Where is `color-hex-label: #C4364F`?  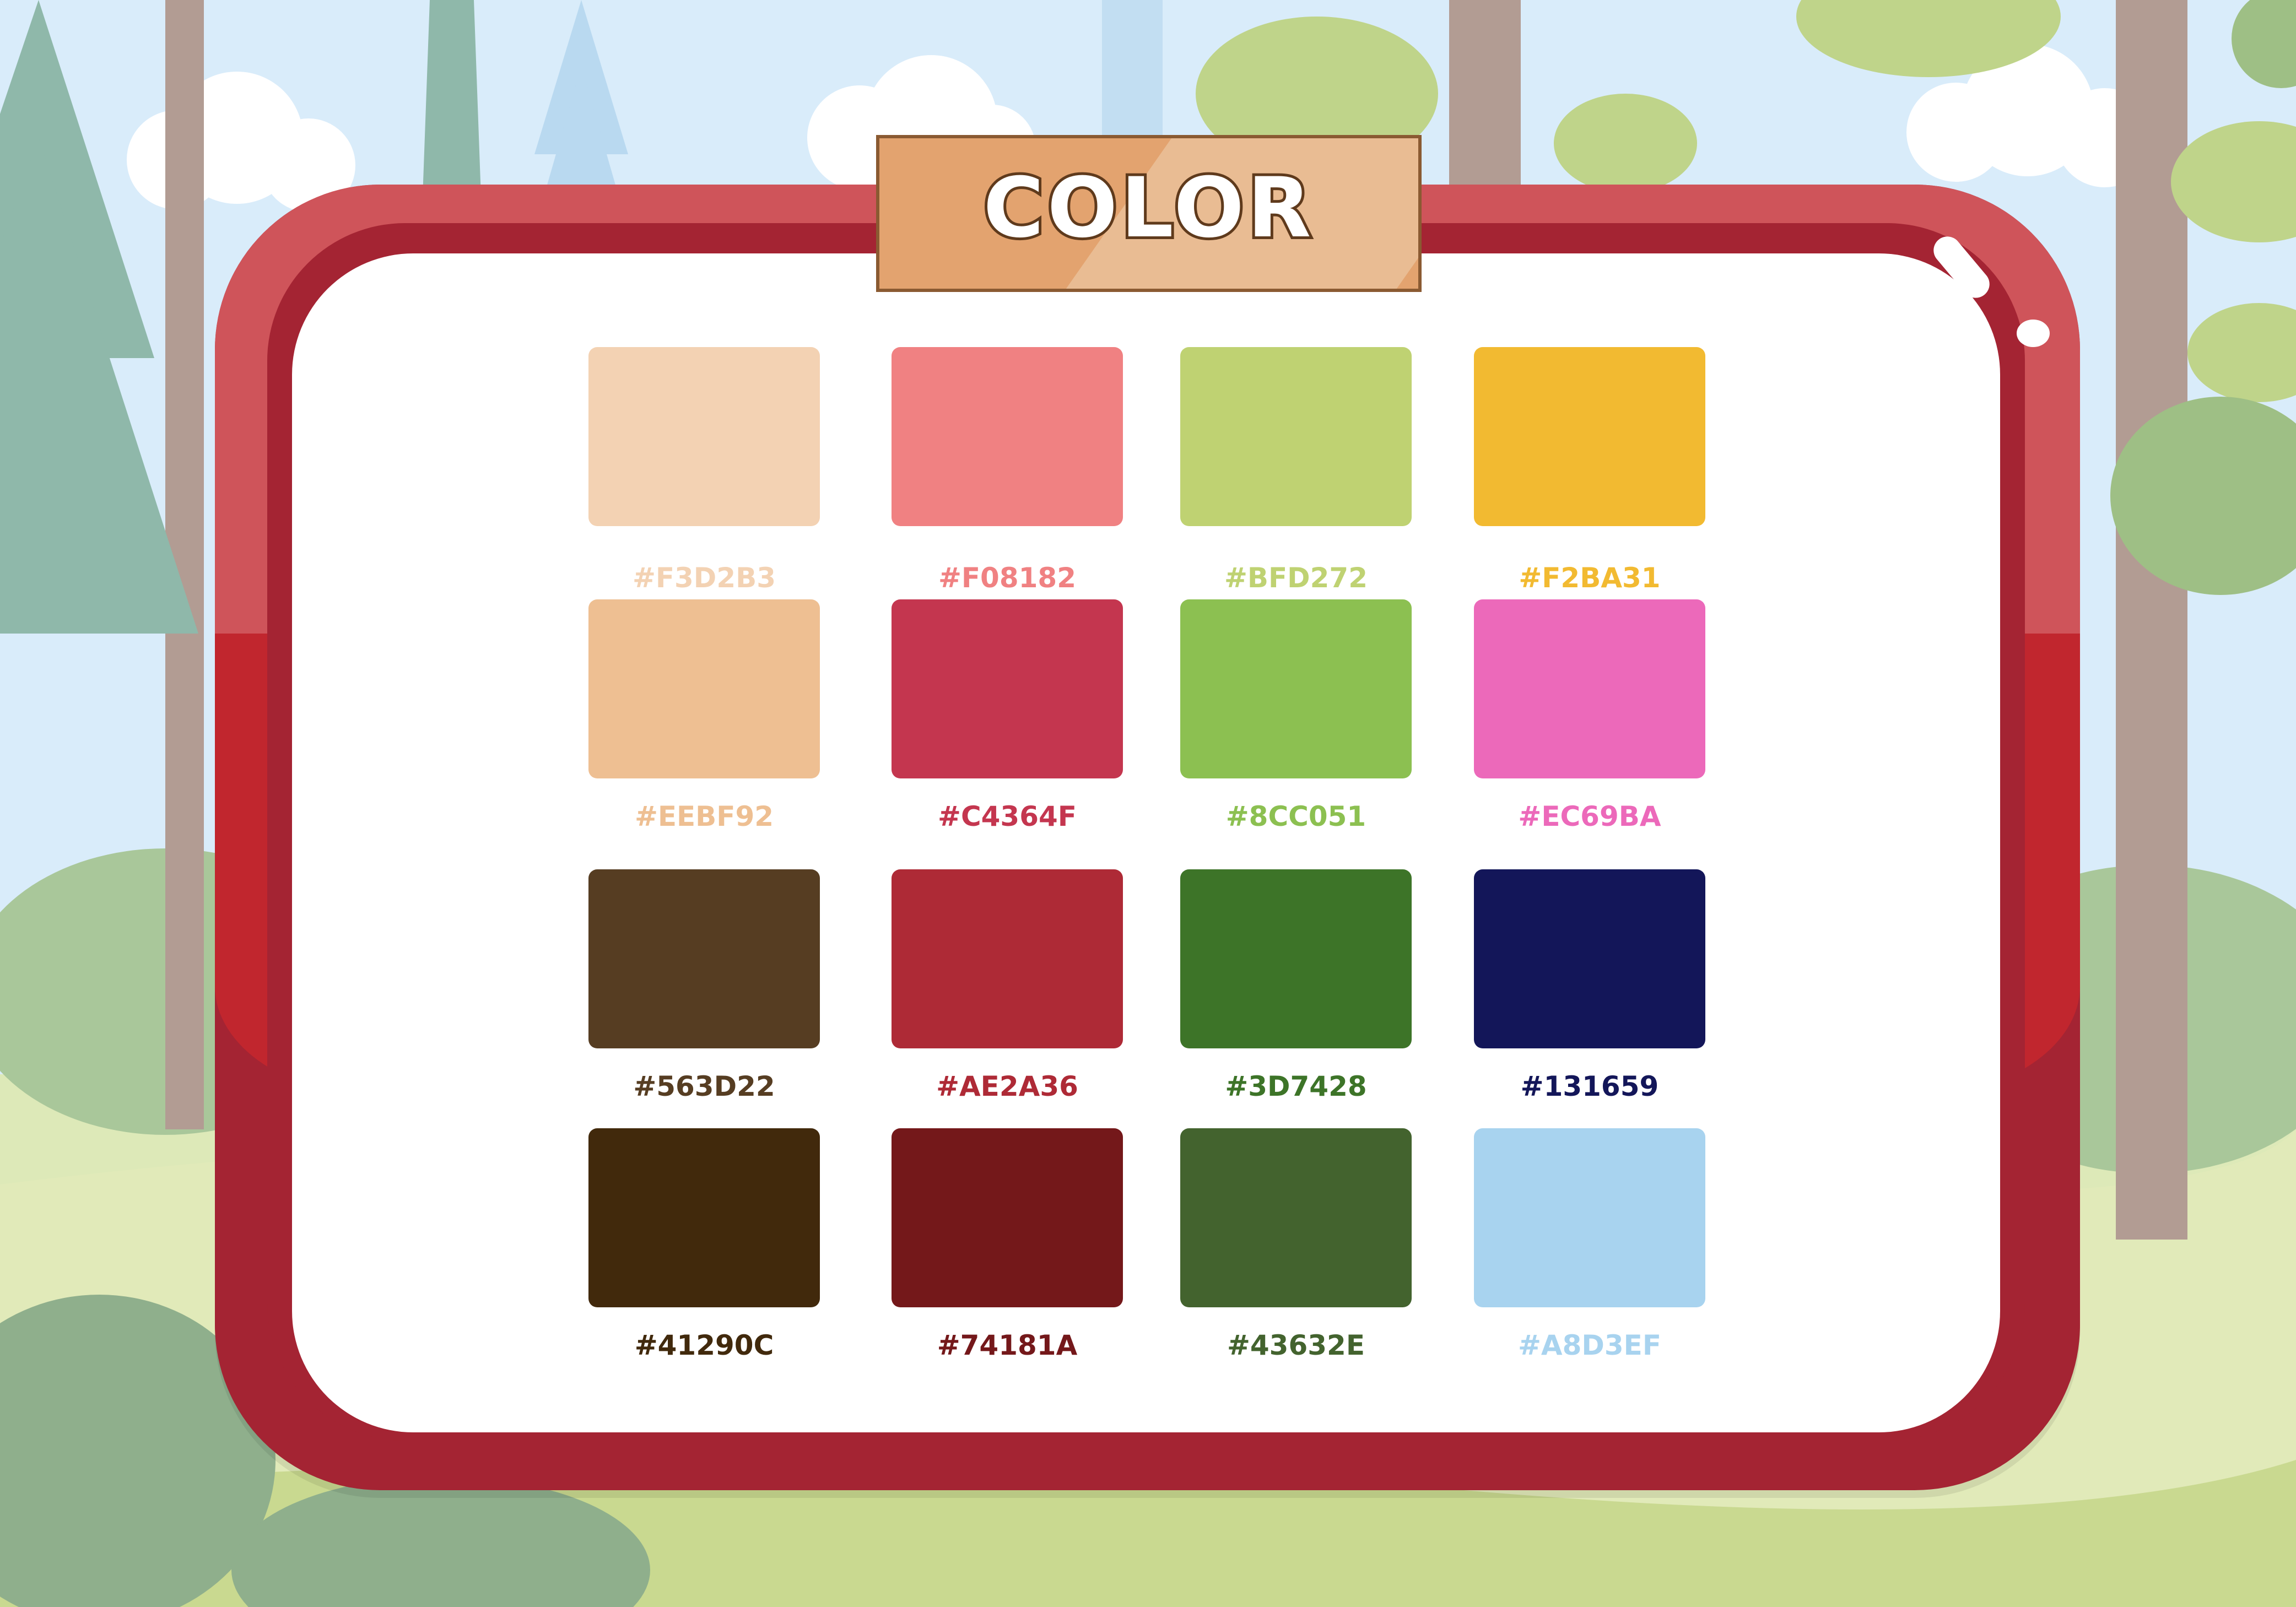
color-hex-label: #C4364F is located at coordinates (1007, 816).